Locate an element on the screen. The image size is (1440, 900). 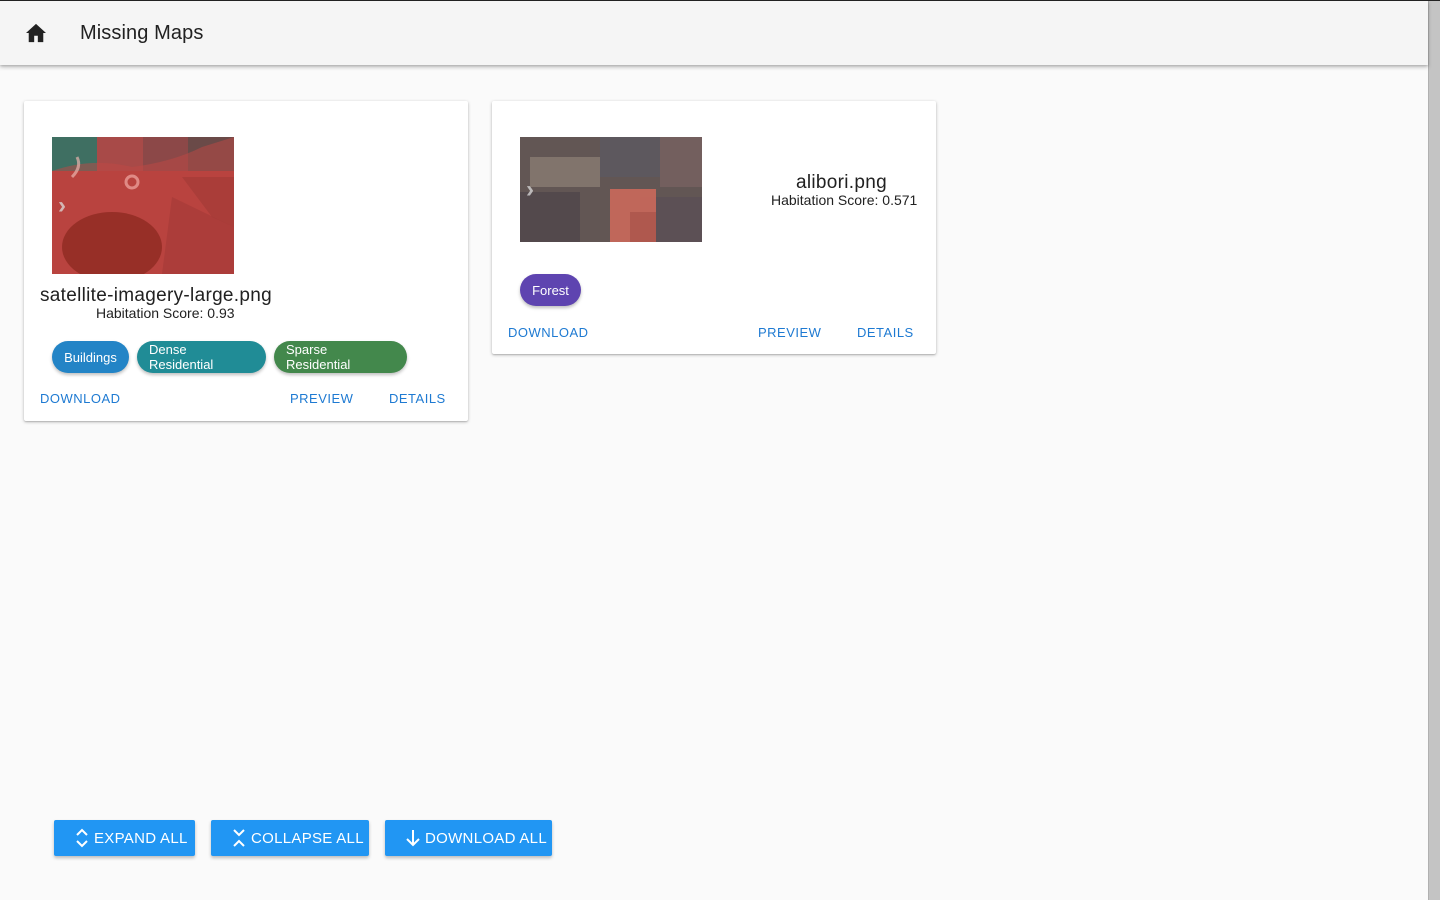
vertical-scrollbar is located at coordinates (1434, 450).